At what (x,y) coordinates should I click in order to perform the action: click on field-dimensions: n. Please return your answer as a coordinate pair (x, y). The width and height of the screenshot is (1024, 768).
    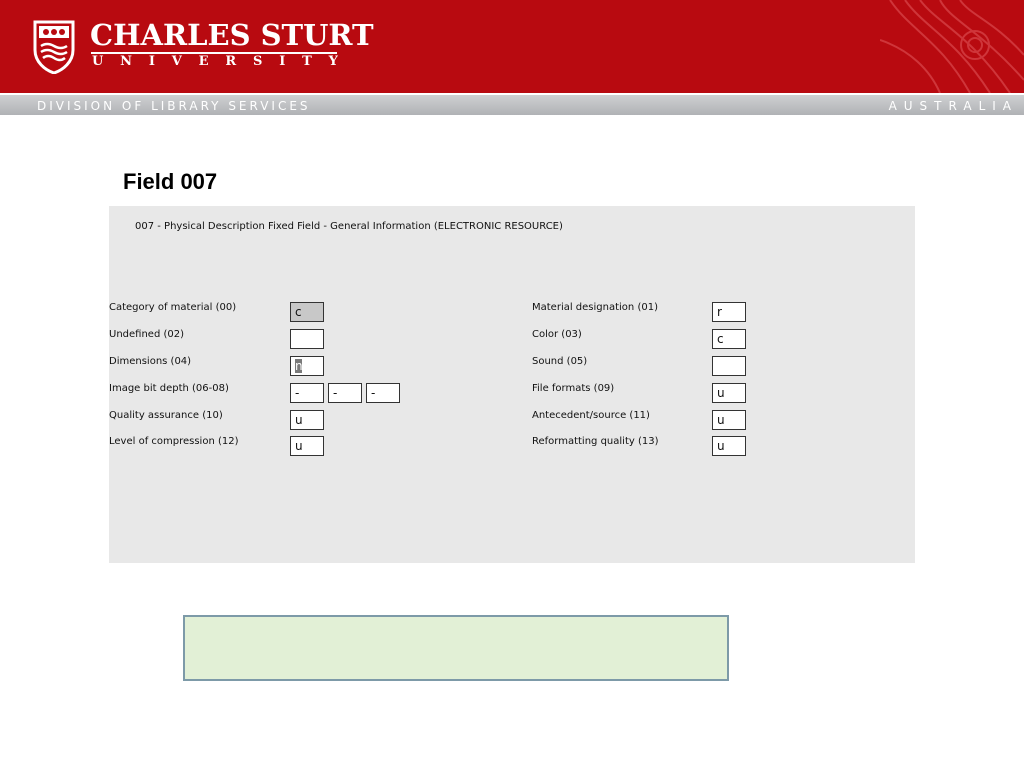
    Looking at the image, I should click on (307, 366).